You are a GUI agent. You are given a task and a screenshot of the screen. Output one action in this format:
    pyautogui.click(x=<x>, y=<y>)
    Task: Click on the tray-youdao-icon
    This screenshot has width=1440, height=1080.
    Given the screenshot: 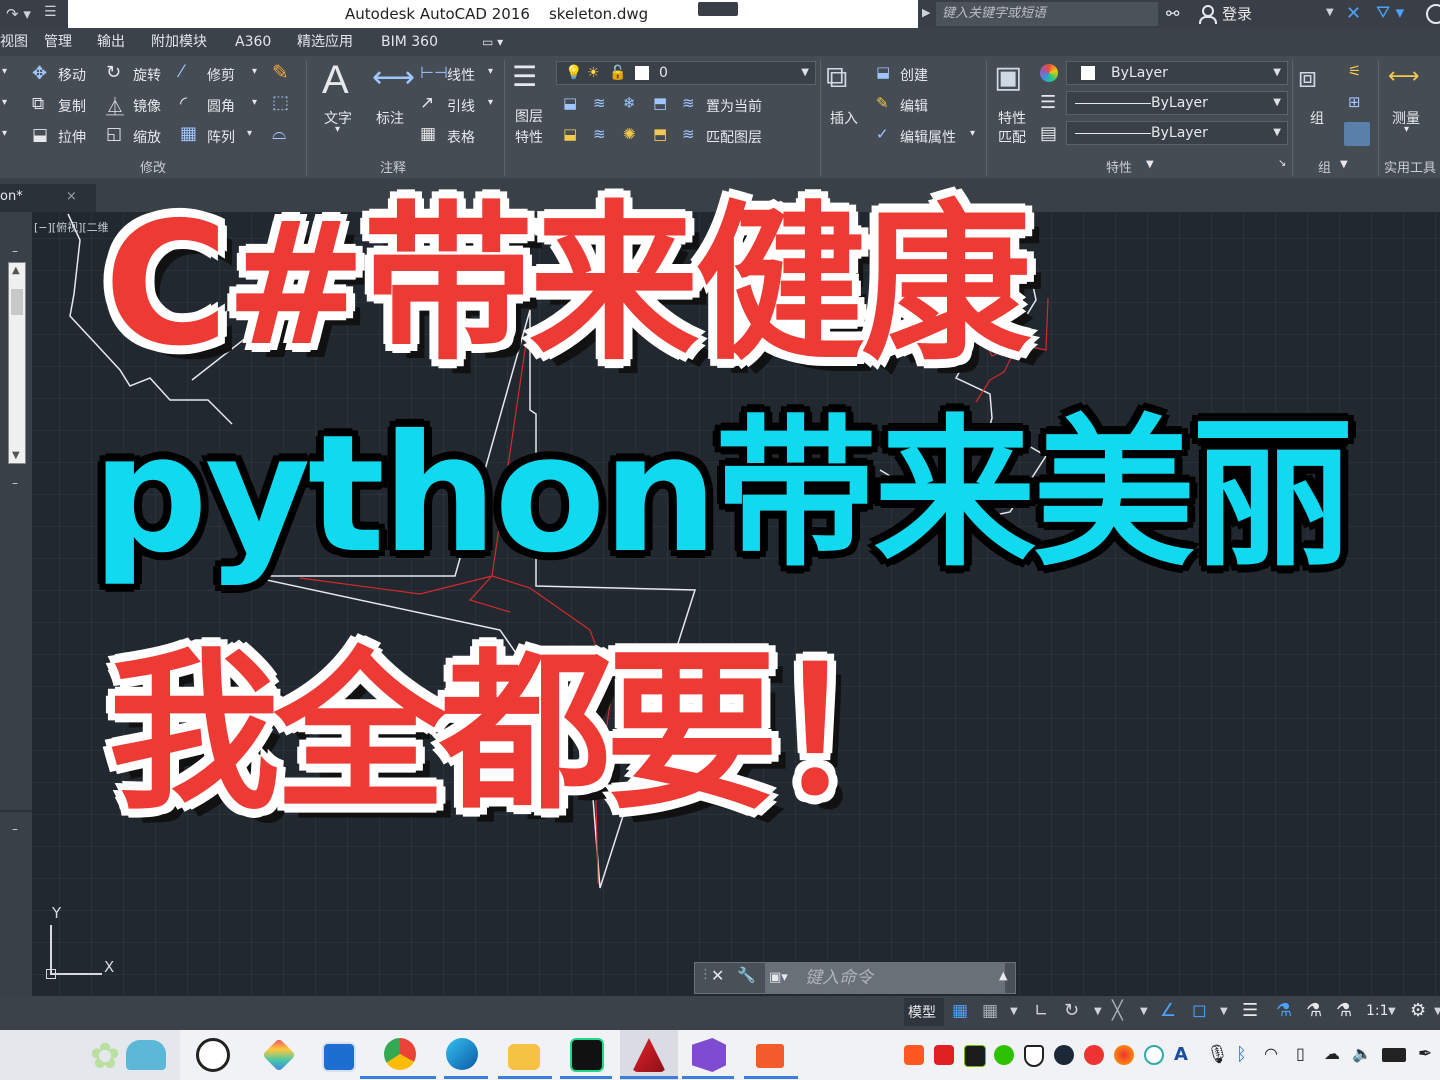 What is the action you would take?
    pyautogui.click(x=944, y=1055)
    